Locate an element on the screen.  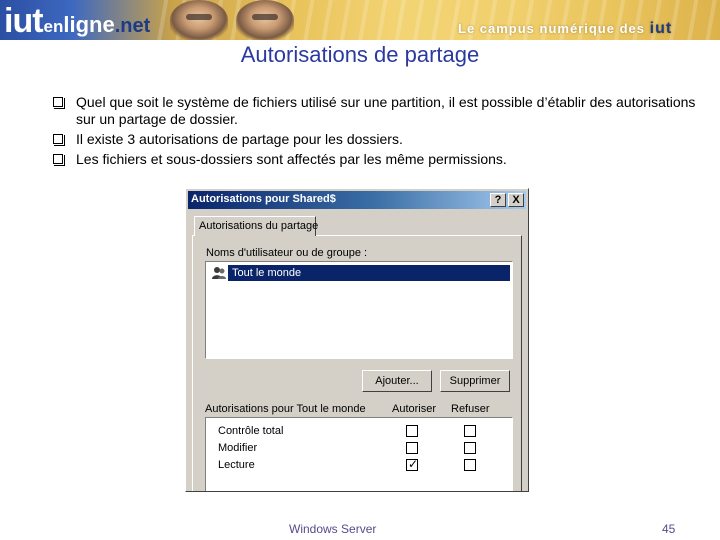
tagline-iut: iut is located at coordinates (661, 28).